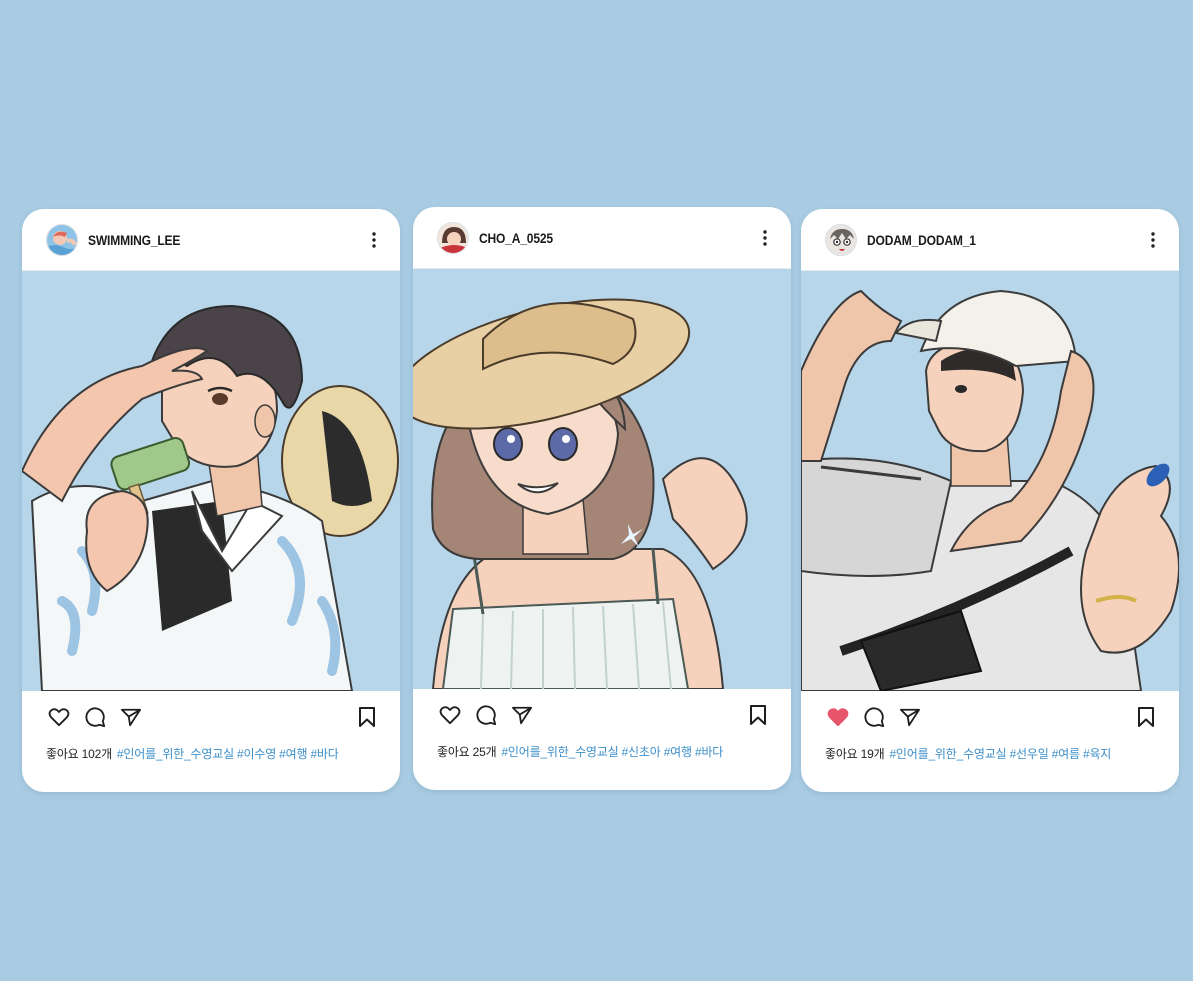 The width and height of the screenshot is (1193, 981). I want to click on swimmer-avatar-icon, so click(62, 239).